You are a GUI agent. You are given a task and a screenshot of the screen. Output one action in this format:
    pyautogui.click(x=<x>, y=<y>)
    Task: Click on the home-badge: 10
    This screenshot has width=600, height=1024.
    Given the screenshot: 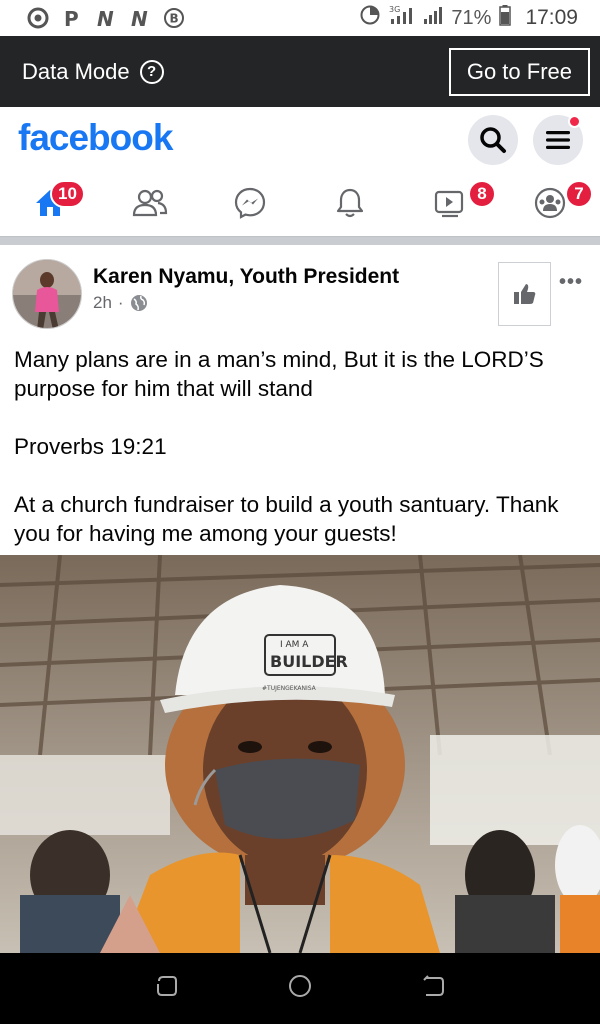 What is the action you would take?
    pyautogui.click(x=67, y=194)
    